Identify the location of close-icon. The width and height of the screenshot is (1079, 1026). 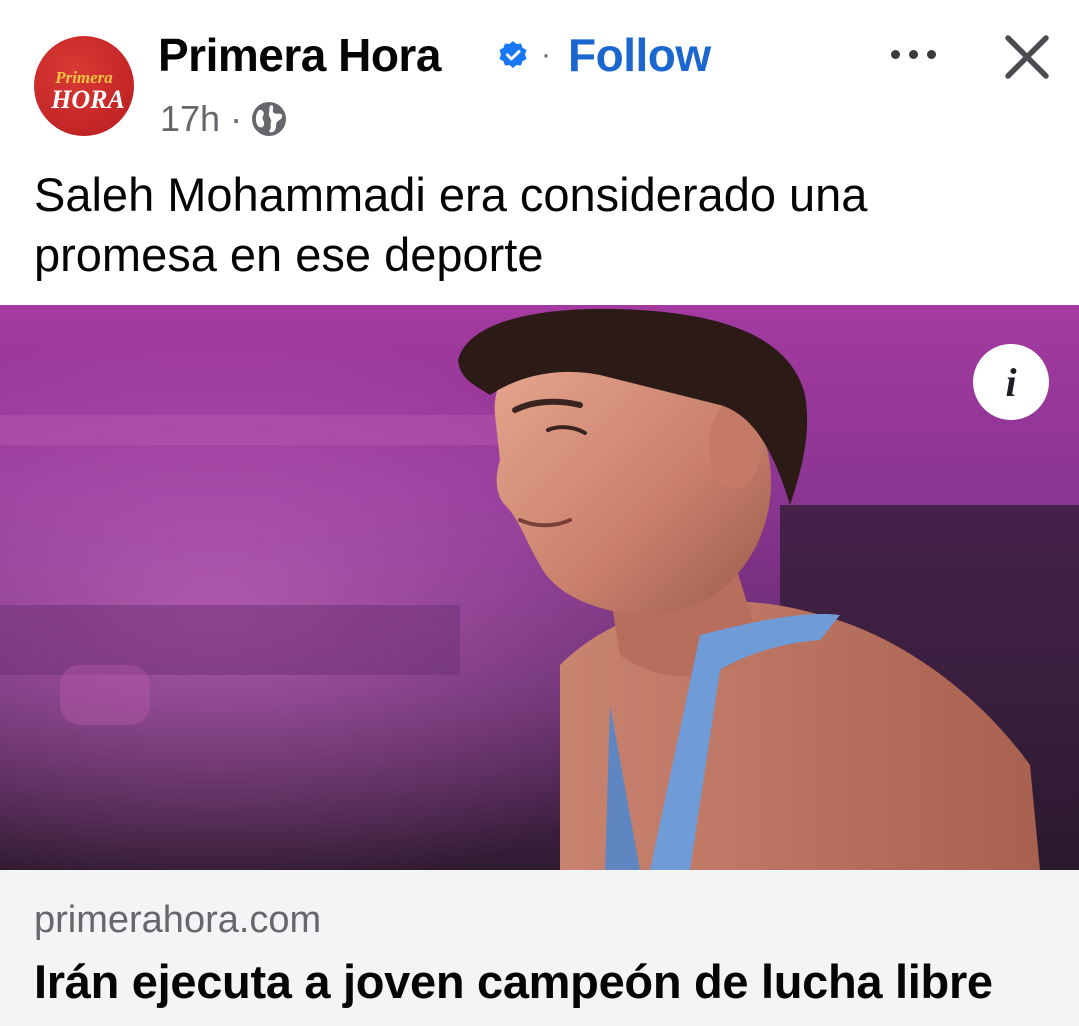
(1027, 57).